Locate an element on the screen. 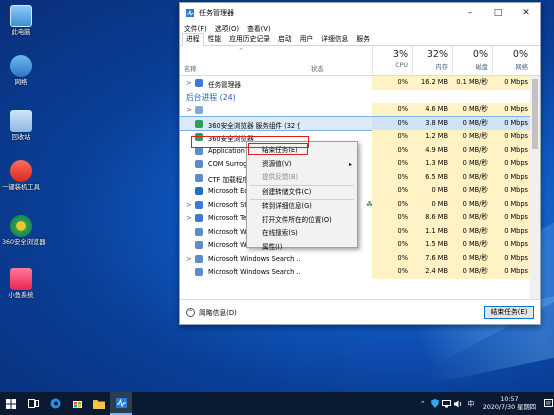  column-cpu: 3% CPU is located at coordinates (392, 61).